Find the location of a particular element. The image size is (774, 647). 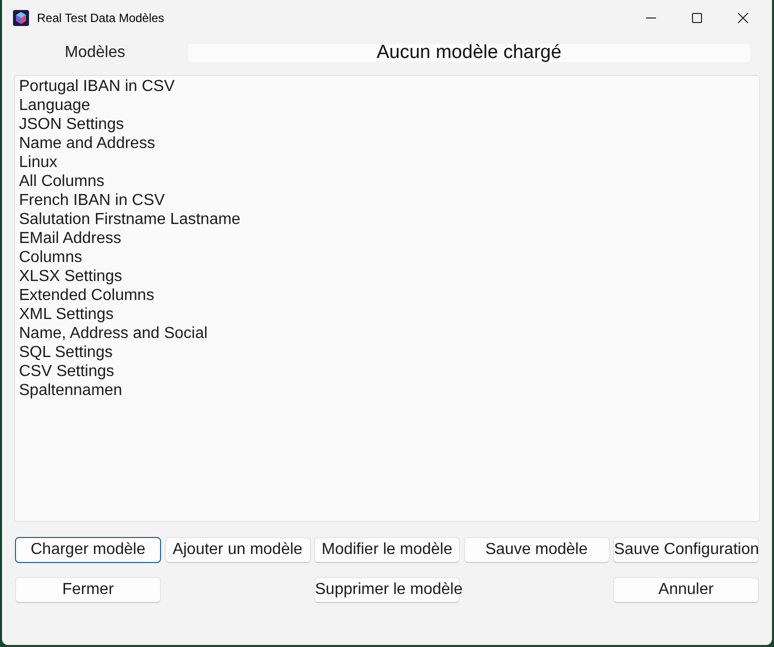

list-item: Extended Columns is located at coordinates (387, 295).